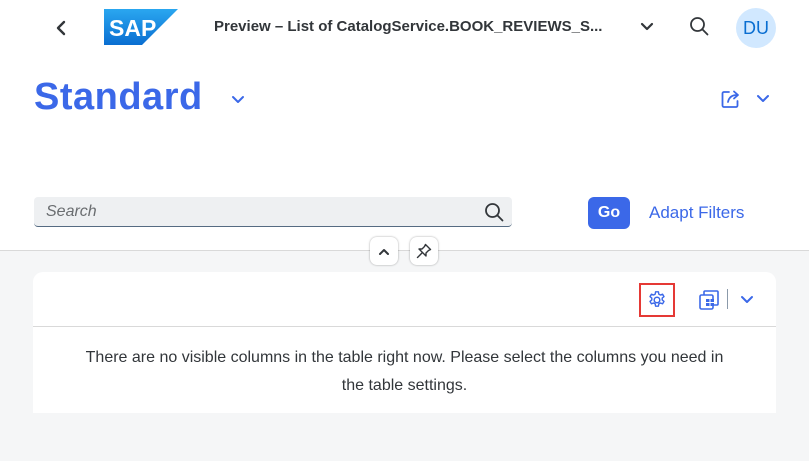  I want to click on export-spreadsheet-icon, so click(709, 300).